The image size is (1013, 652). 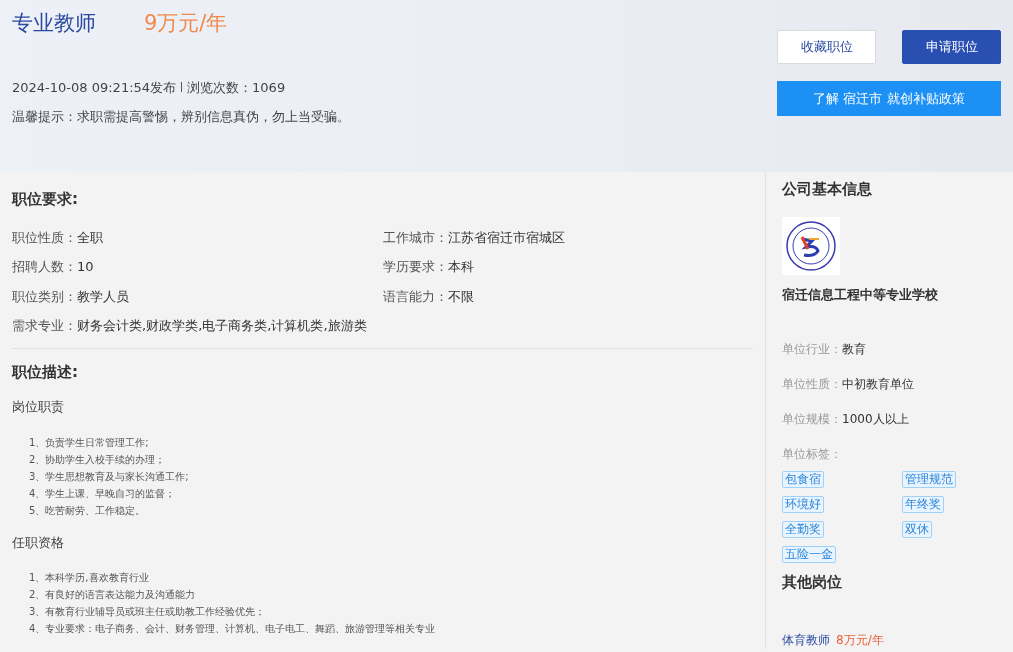 I want to click on school-logo, so click(x=811, y=245).